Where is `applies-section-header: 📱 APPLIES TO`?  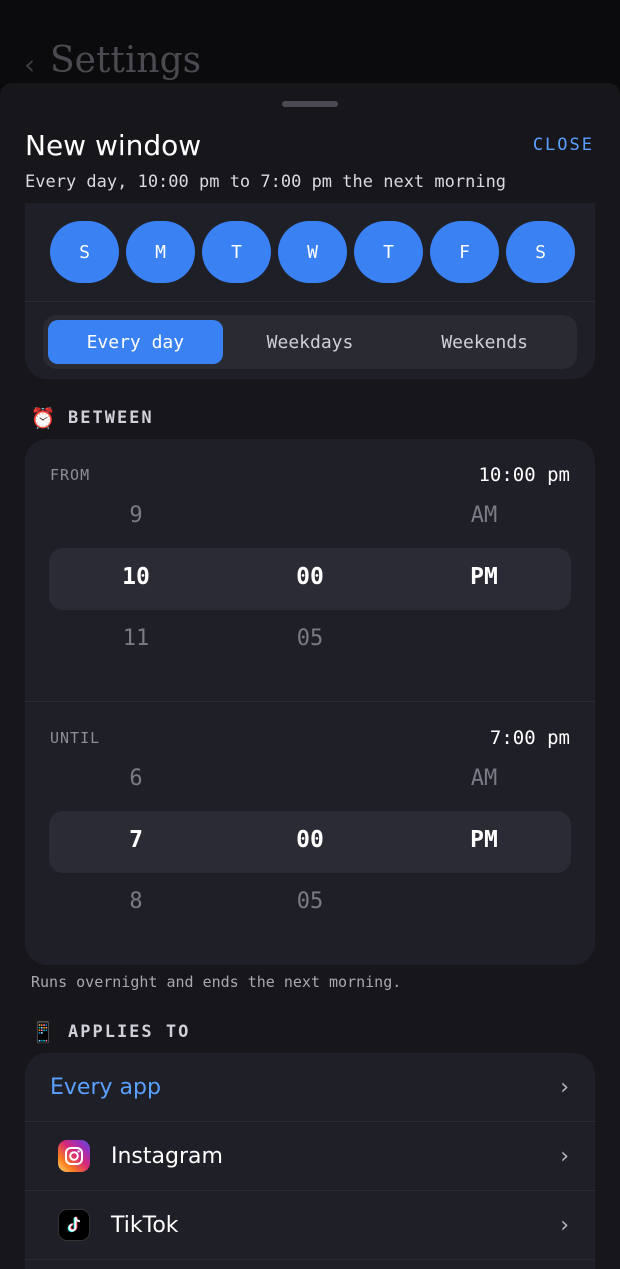
applies-section-header: 📱 APPLIES TO is located at coordinates (110, 1032).